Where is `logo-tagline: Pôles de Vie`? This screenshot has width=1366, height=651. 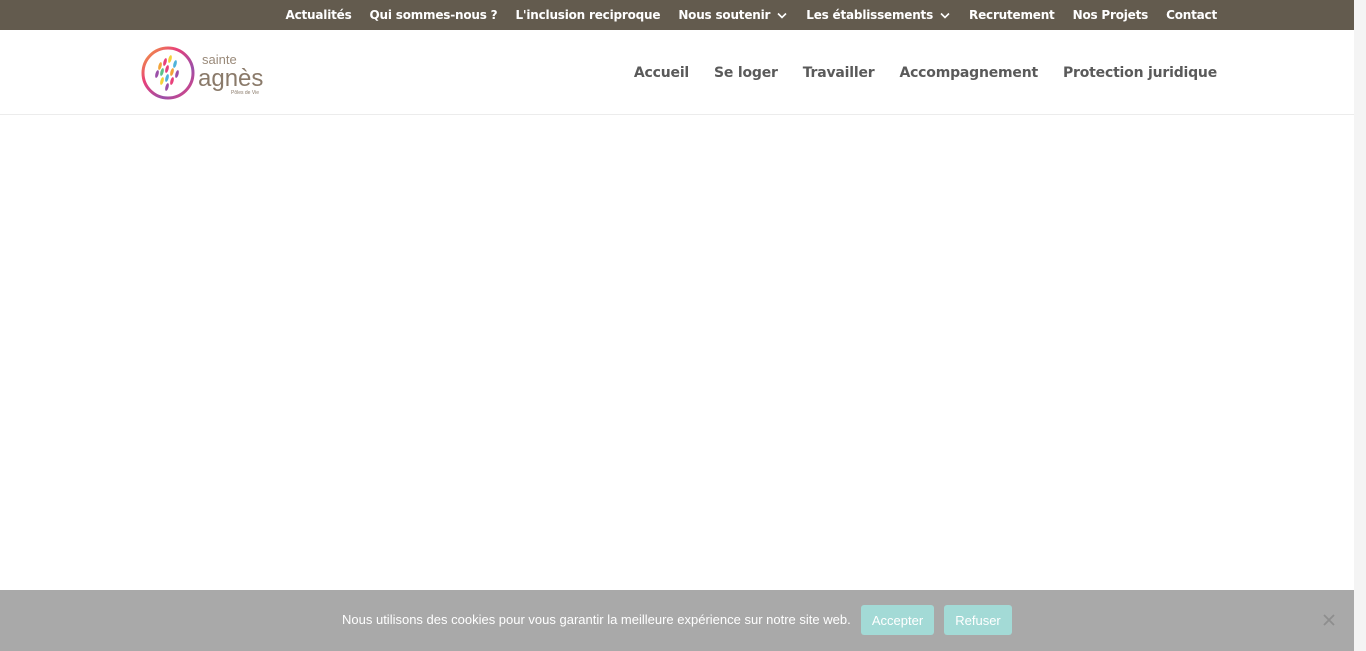
logo-tagline: Pôles de Vie is located at coordinates (245, 93).